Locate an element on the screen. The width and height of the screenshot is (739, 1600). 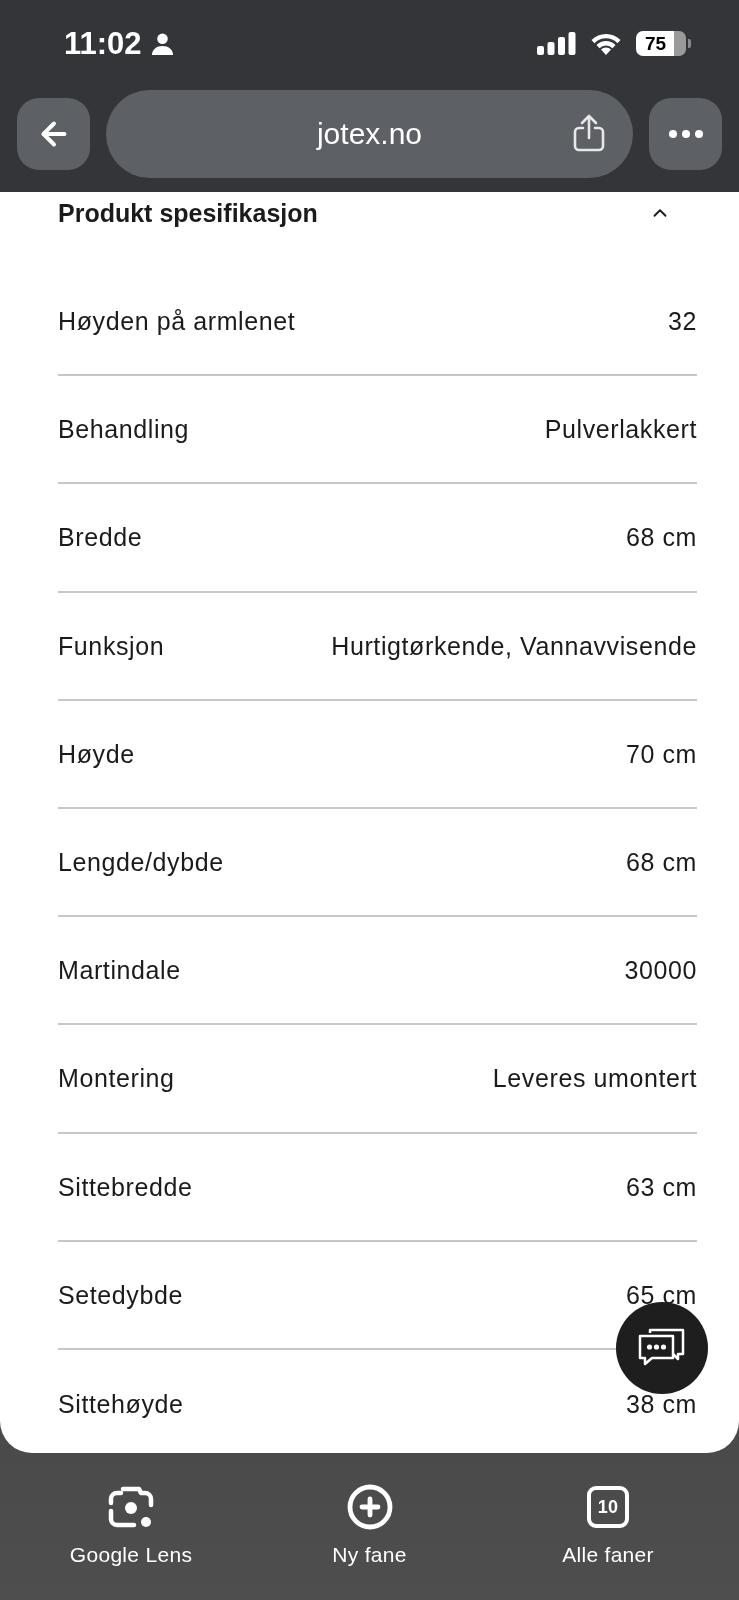
more-icon is located at coordinates (685, 134).